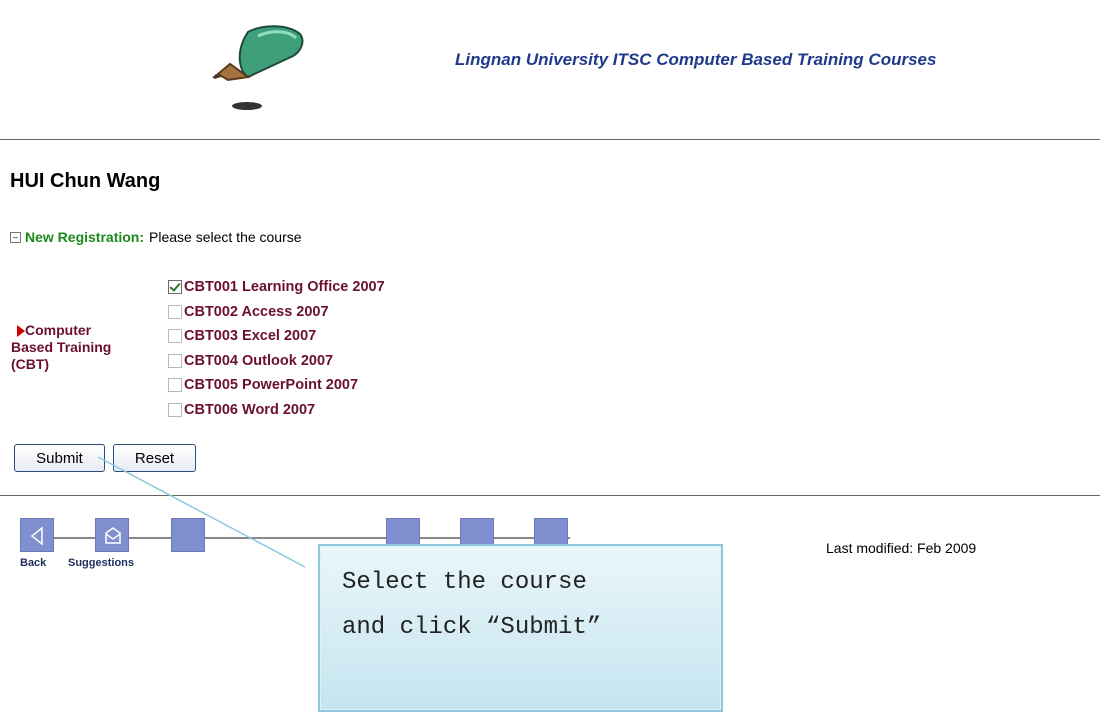  What do you see at coordinates (30, 364) in the screenshot?
I see `category-line-3: (CBT)` at bounding box center [30, 364].